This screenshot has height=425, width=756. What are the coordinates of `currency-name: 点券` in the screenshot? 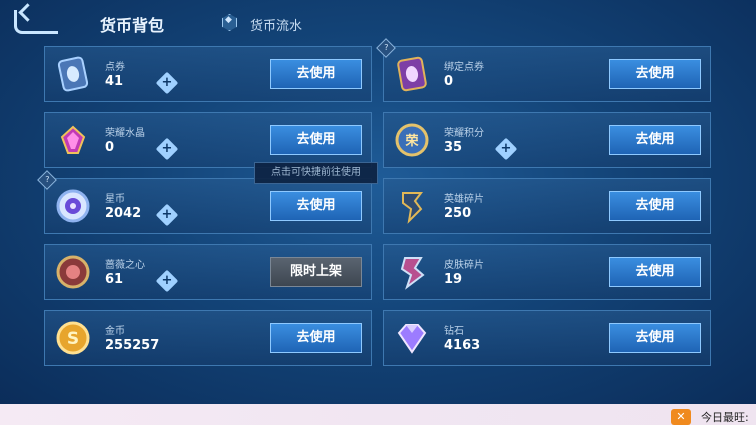 It's located at (115, 67).